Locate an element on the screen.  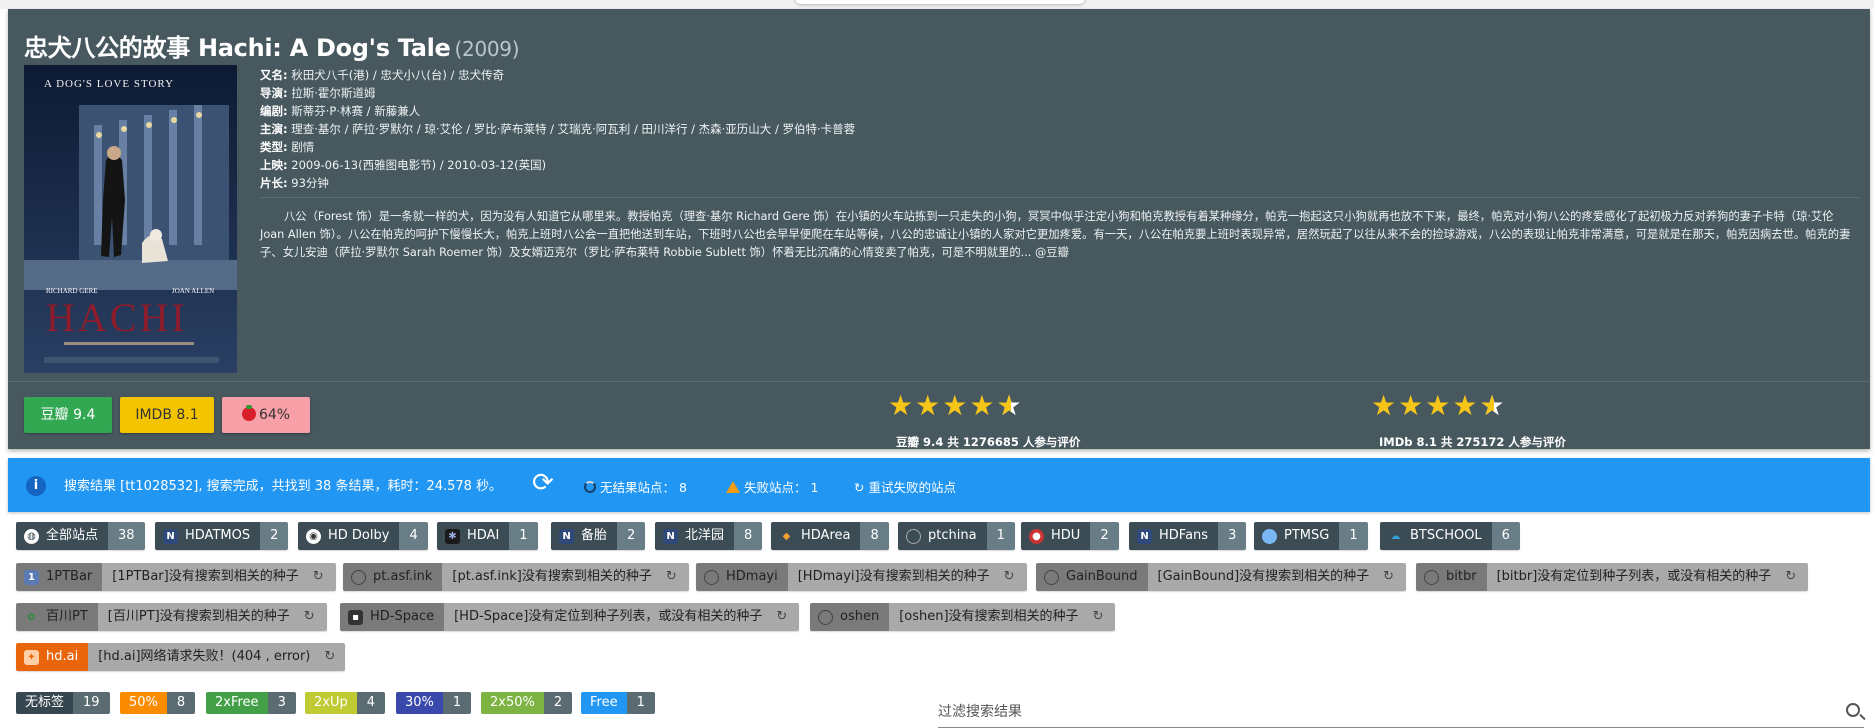
bitbr-icon is located at coordinates (1431, 577).